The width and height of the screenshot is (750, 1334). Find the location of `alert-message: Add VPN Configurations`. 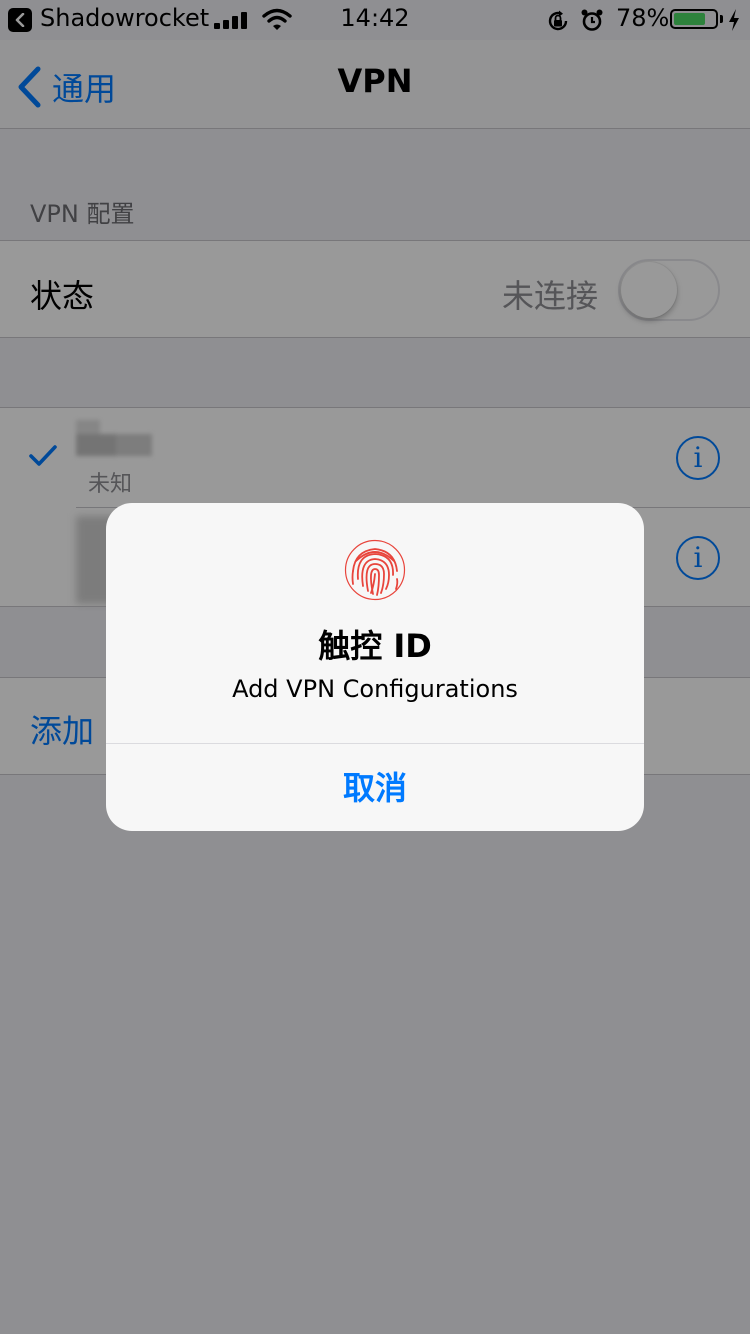

alert-message: Add VPN Configurations is located at coordinates (375, 689).